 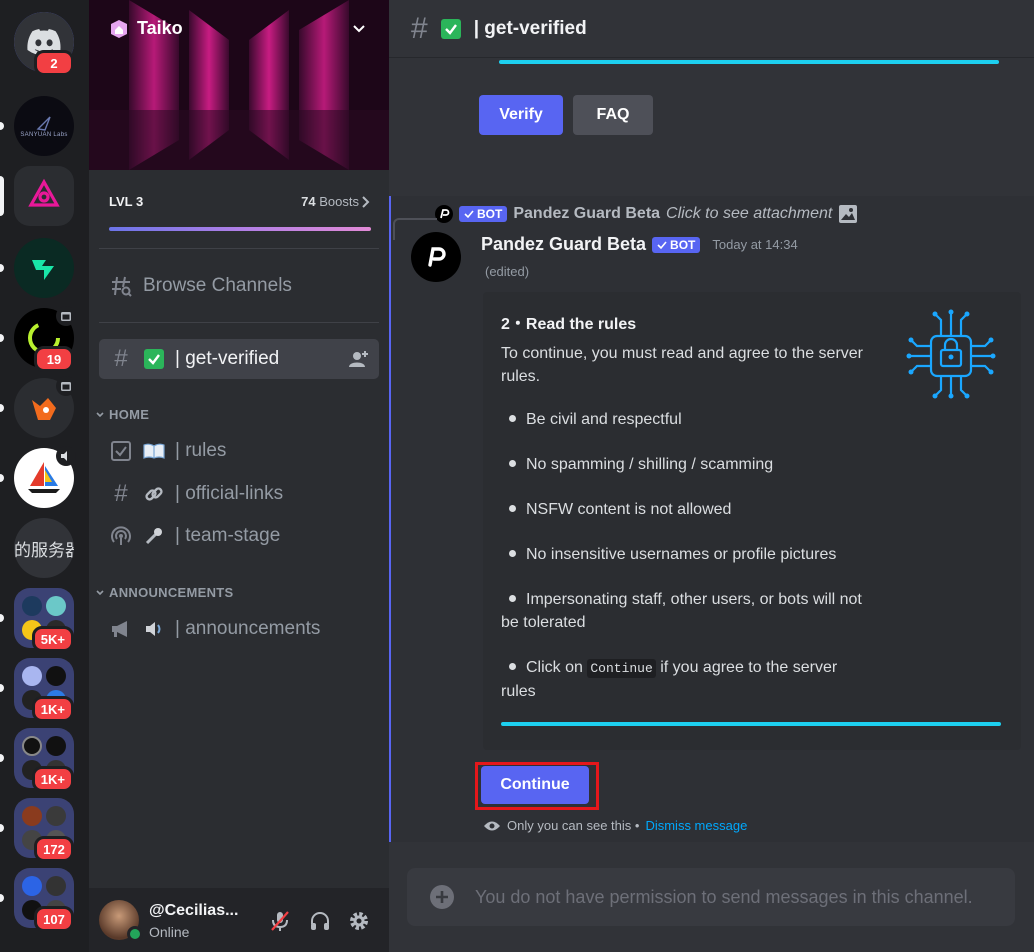 I want to click on server-header: Taiko, so click(x=146, y=28).